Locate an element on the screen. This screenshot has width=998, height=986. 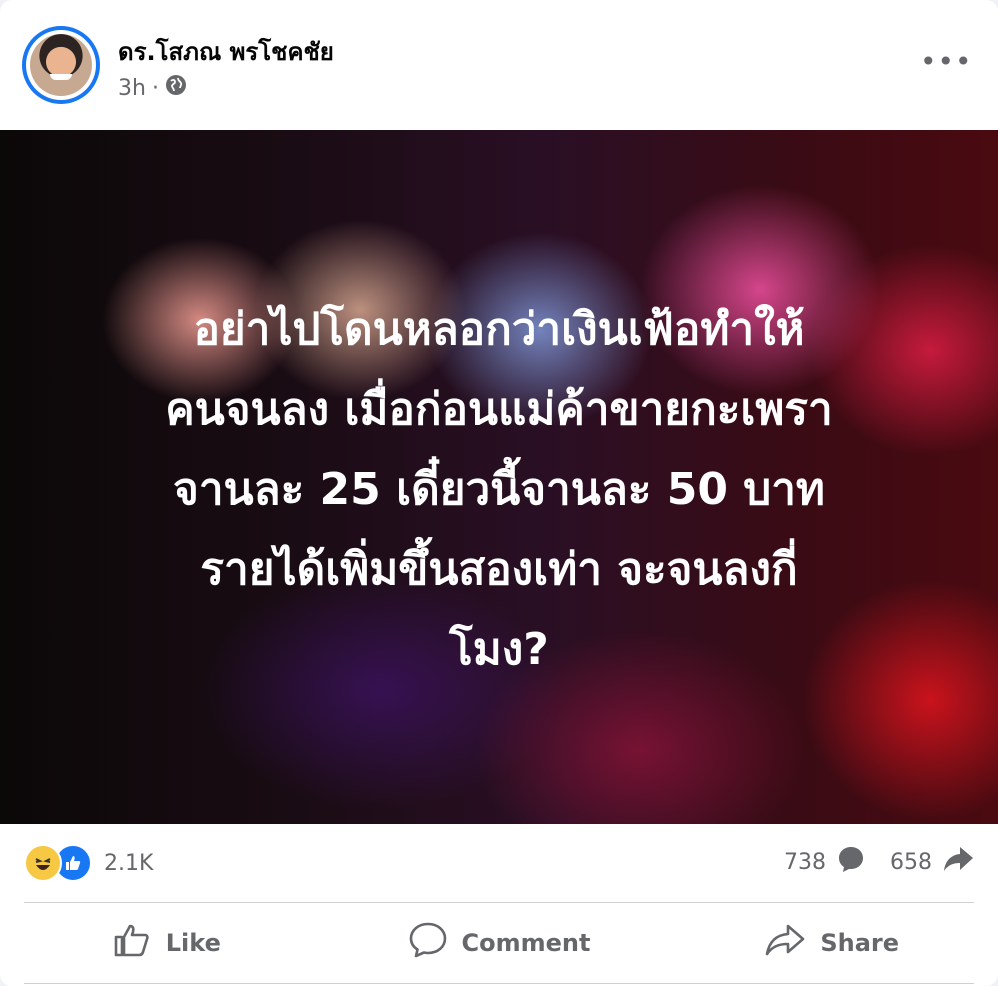
post-time: 3h is located at coordinates (132, 88).